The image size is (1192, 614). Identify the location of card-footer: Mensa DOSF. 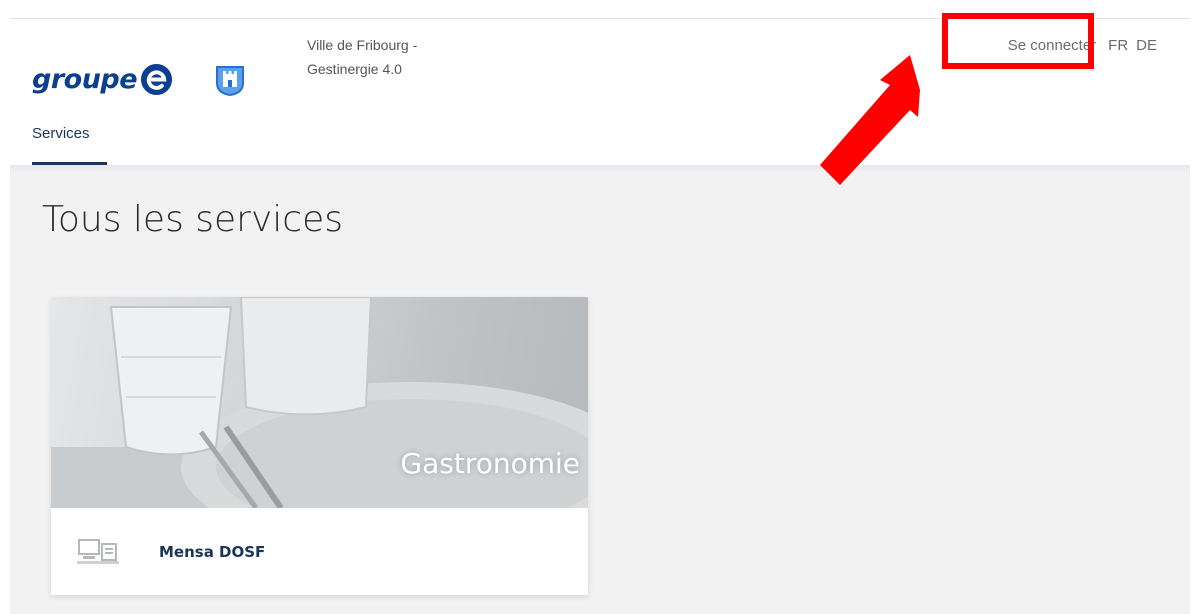
(319, 551).